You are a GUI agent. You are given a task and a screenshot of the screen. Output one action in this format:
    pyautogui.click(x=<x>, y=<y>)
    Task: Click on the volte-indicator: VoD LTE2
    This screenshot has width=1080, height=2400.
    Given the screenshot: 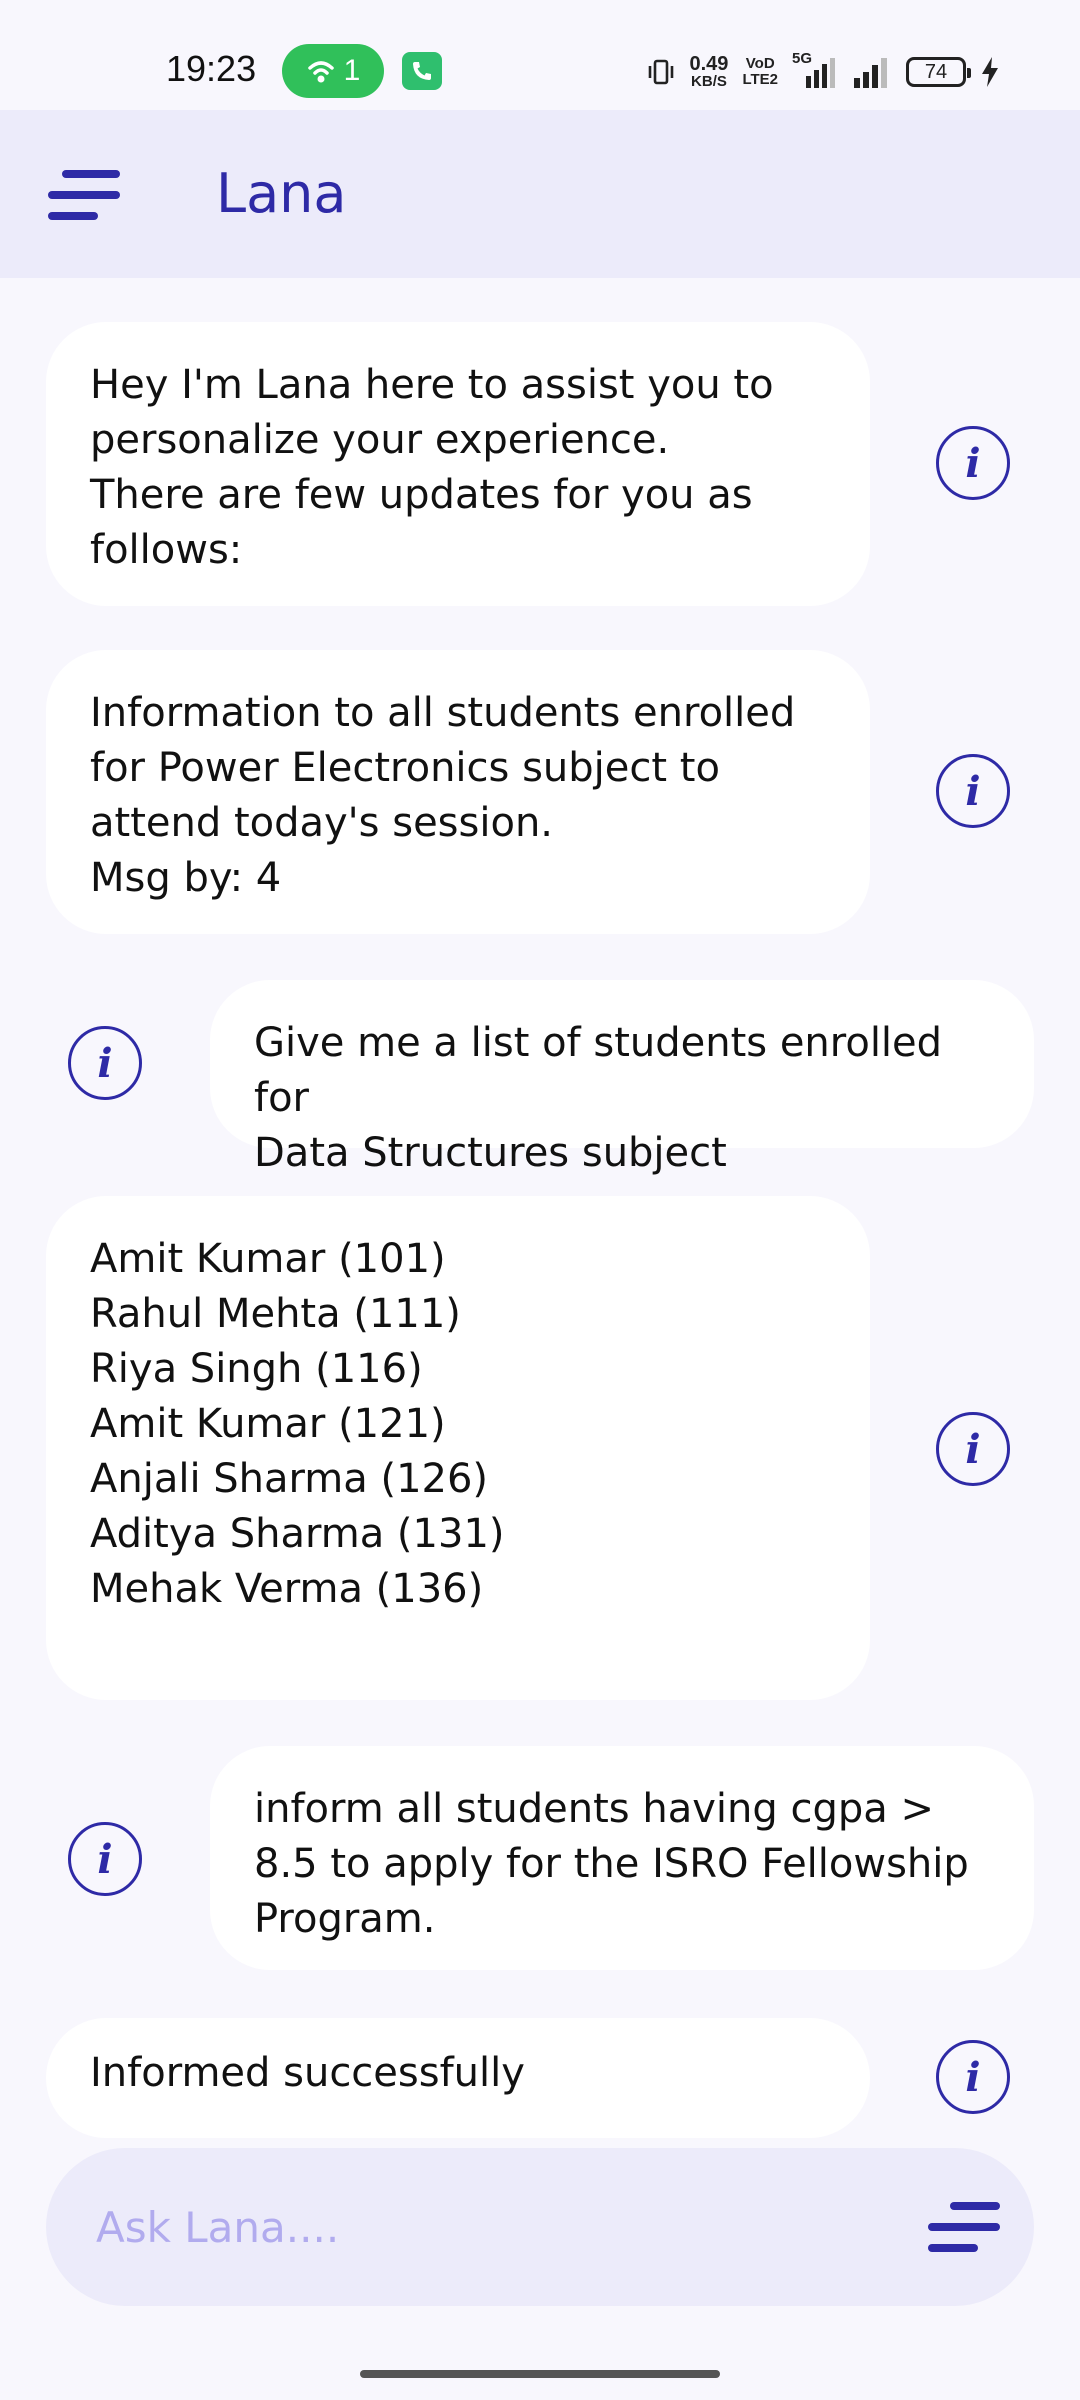 What is the action you would take?
    pyautogui.click(x=760, y=71)
    